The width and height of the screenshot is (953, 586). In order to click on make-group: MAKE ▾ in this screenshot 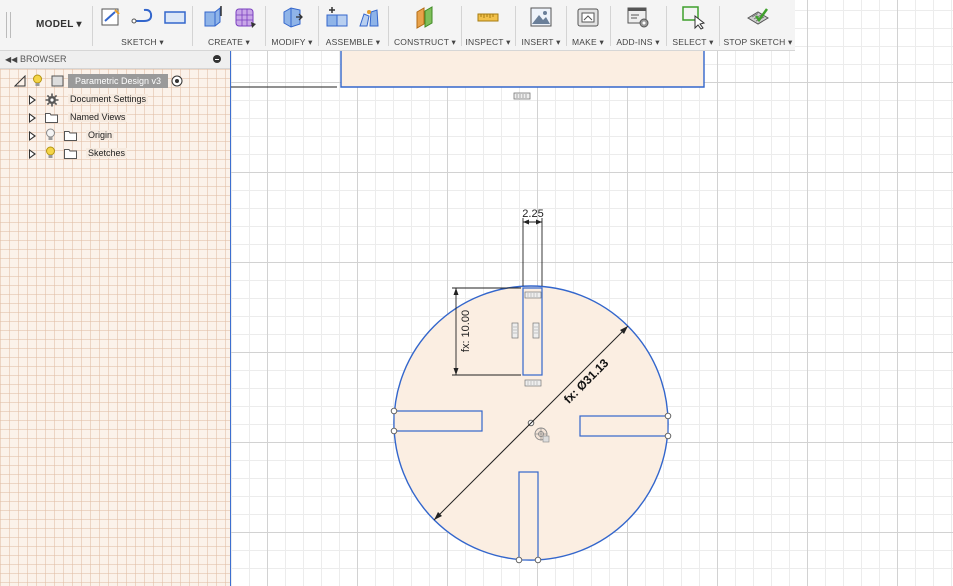, I will do `click(588, 25)`.